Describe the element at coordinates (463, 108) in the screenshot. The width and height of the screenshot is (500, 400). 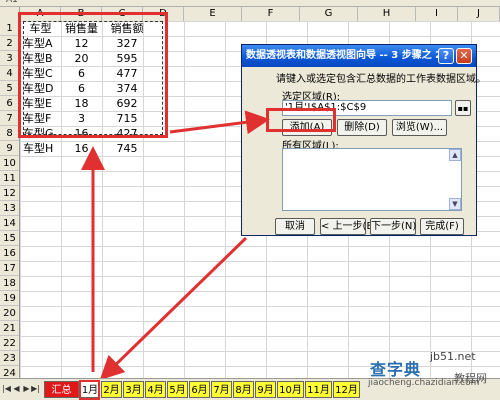
I see `collapse-dialog-button: ▪▪` at that location.